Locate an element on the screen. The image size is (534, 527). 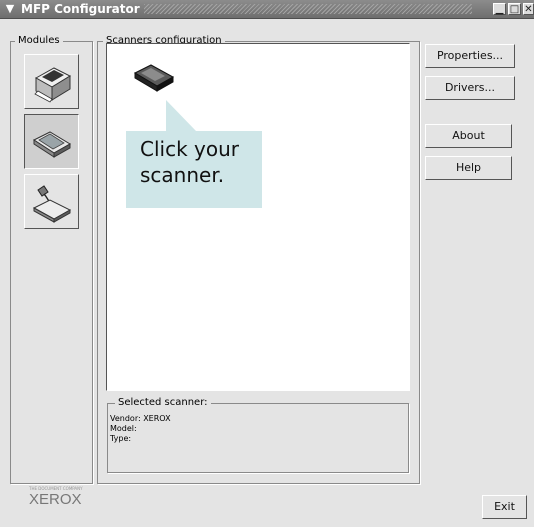
module-printer-button is located at coordinates (51, 81).